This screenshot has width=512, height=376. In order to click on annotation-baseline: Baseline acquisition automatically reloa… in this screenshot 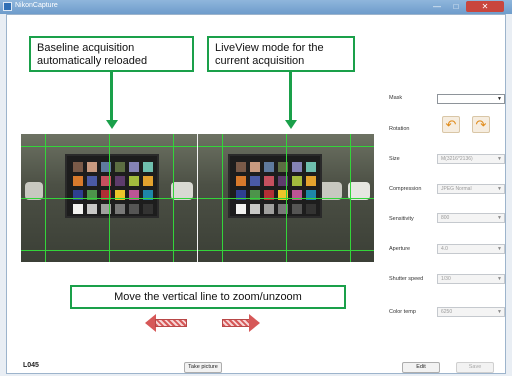, I will do `click(111, 54)`.